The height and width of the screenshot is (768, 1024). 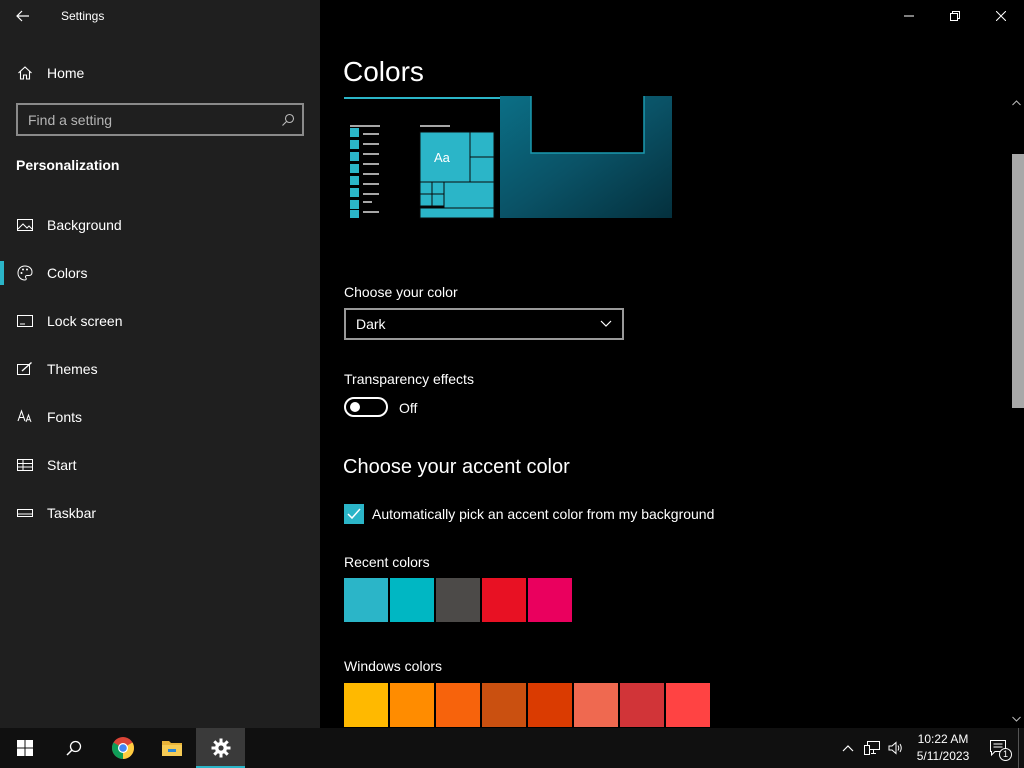 I want to click on taskbar-search-button, so click(x=73, y=748).